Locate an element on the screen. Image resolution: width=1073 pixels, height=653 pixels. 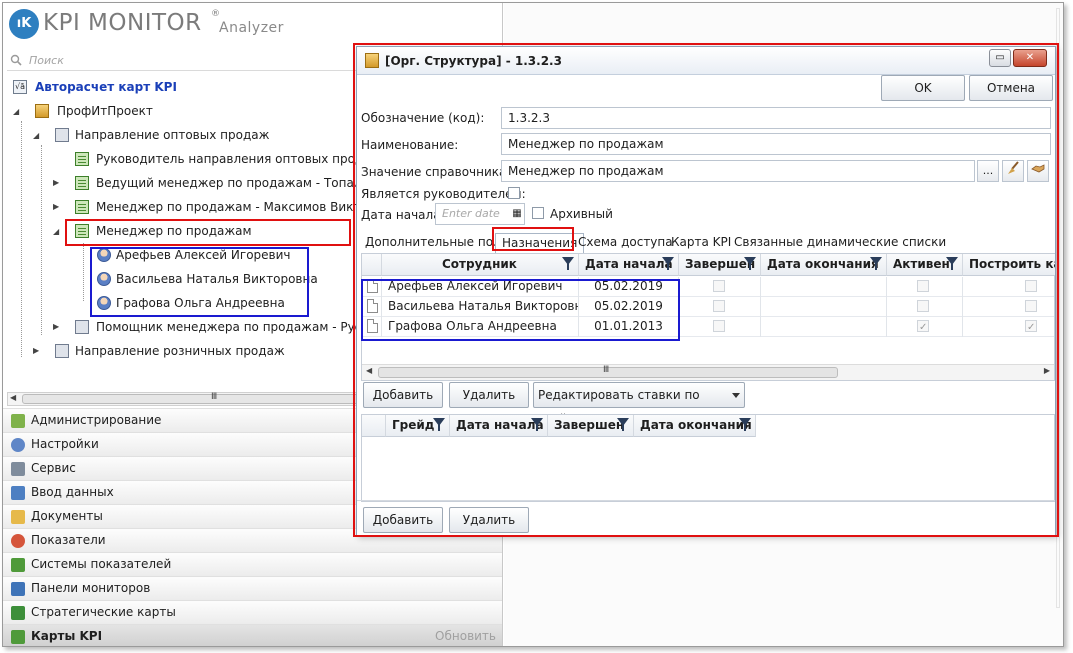
highlight-selected-position is located at coordinates (208, 232).